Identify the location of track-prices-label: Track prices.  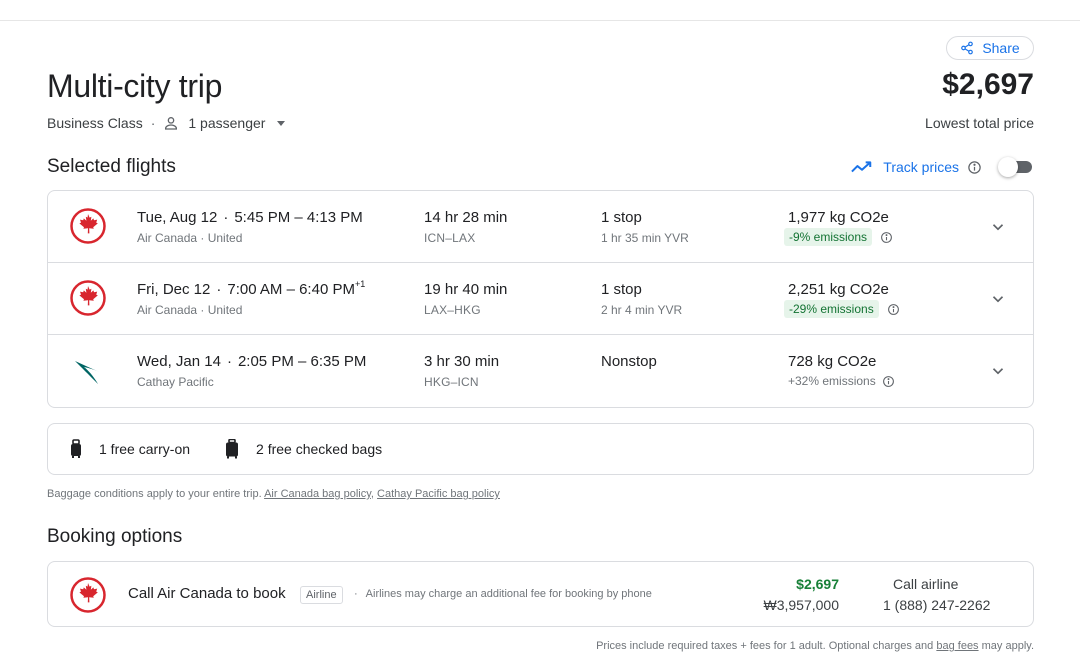
(921, 167).